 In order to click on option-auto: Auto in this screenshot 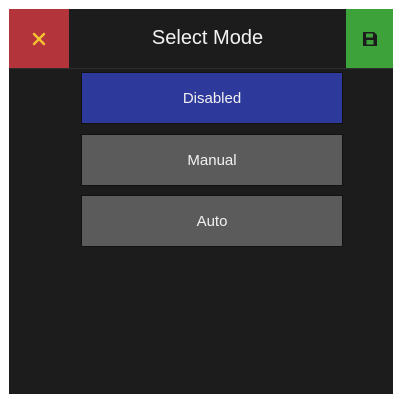, I will do `click(212, 221)`.